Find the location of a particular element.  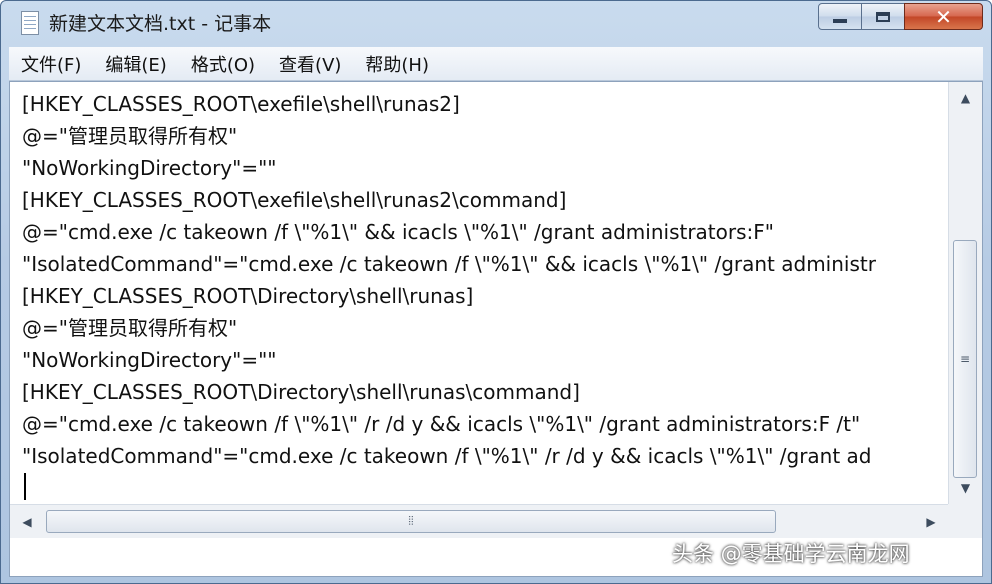

scroll-down-icon: ▼ is located at coordinates (965, 488).